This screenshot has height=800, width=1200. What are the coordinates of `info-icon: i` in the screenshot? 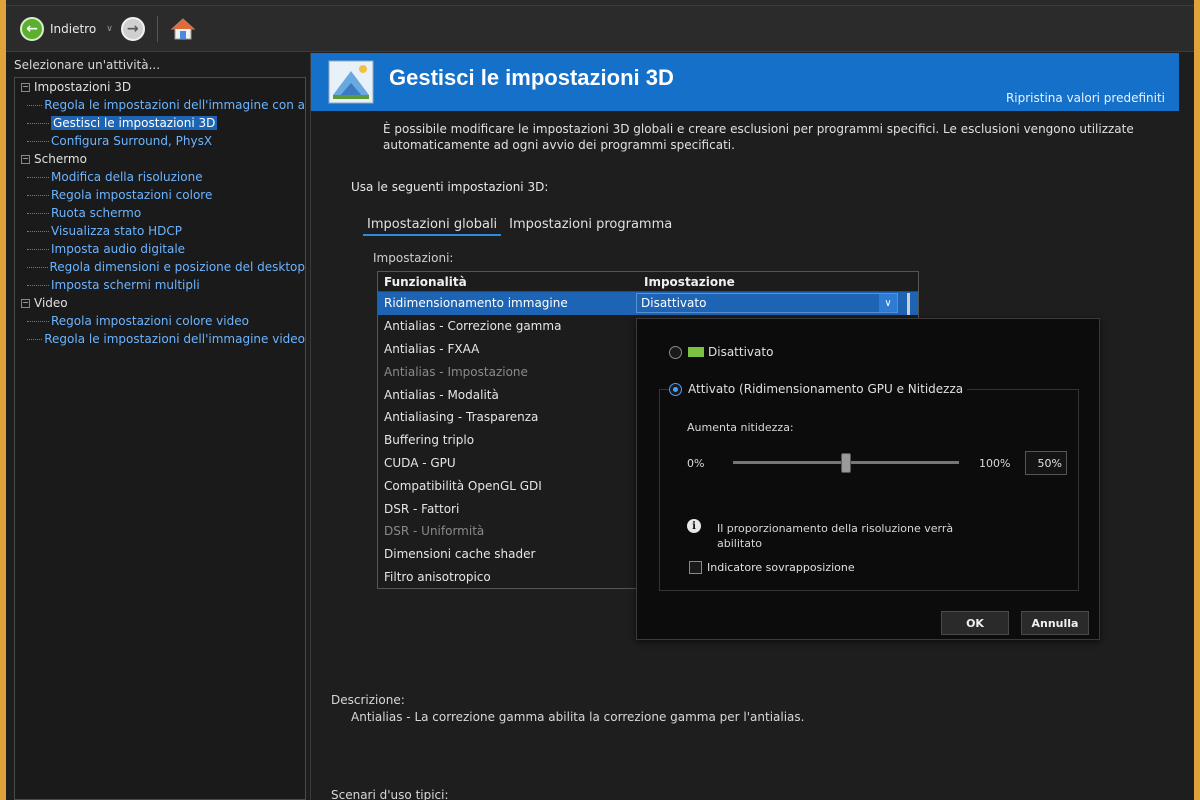 It's located at (694, 526).